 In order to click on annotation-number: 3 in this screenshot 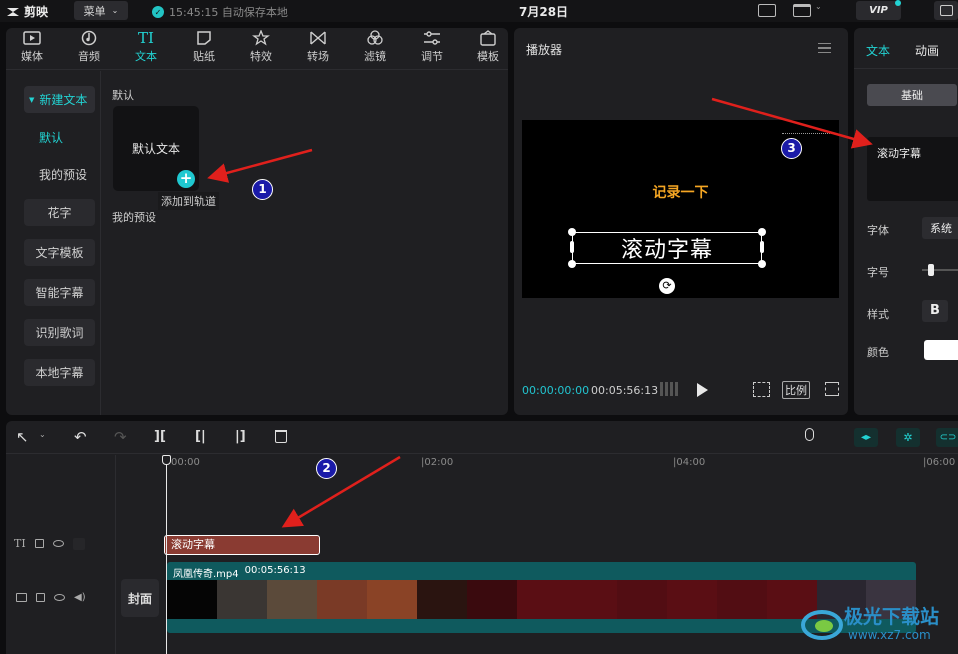, I will do `click(791, 148)`.